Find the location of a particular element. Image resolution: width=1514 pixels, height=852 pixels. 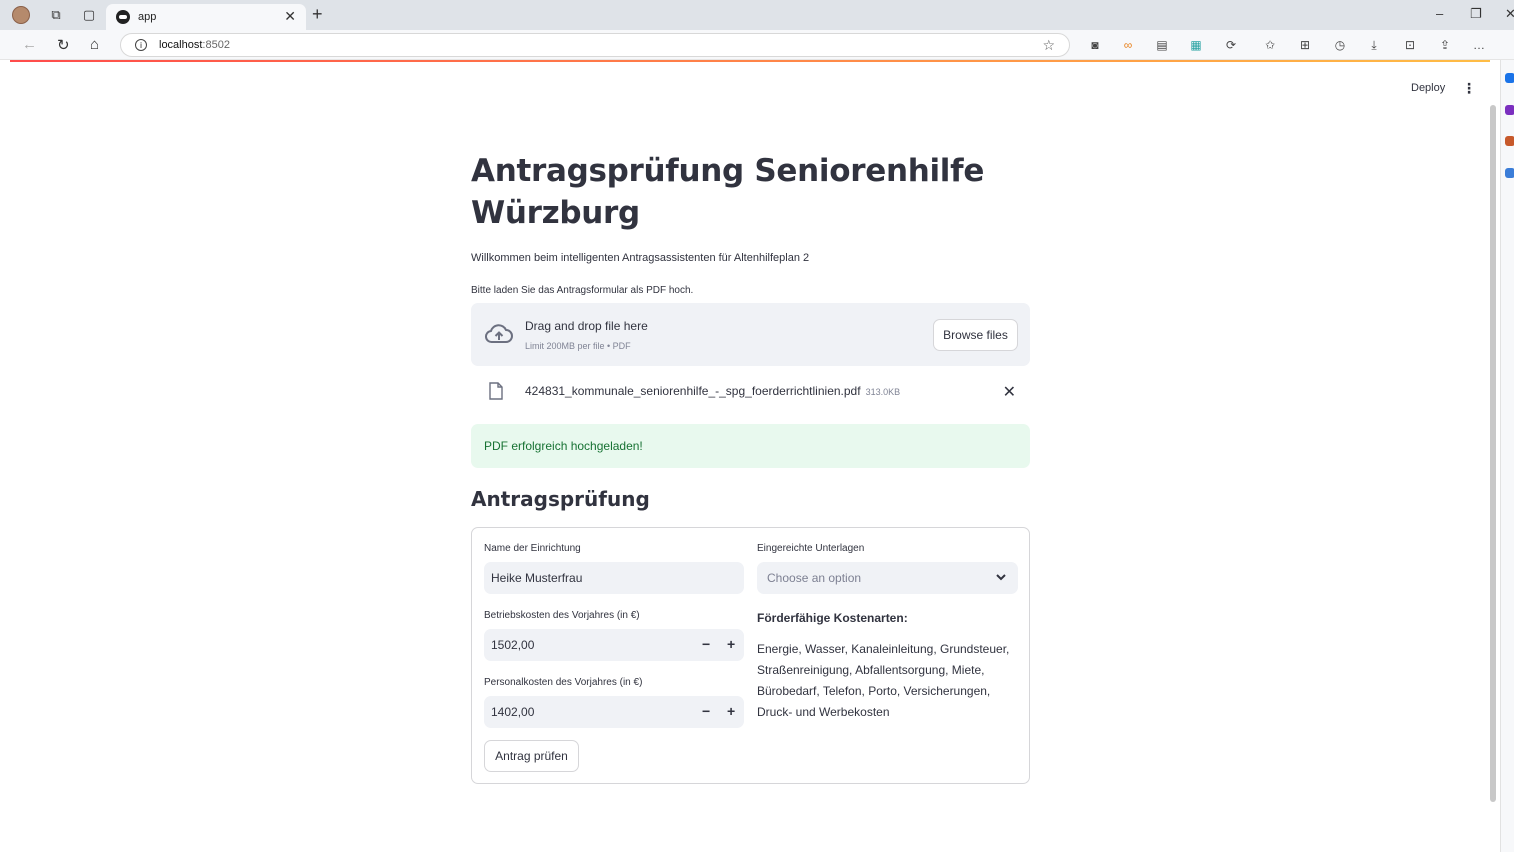

browser-sidebar is located at coordinates (1507, 456).